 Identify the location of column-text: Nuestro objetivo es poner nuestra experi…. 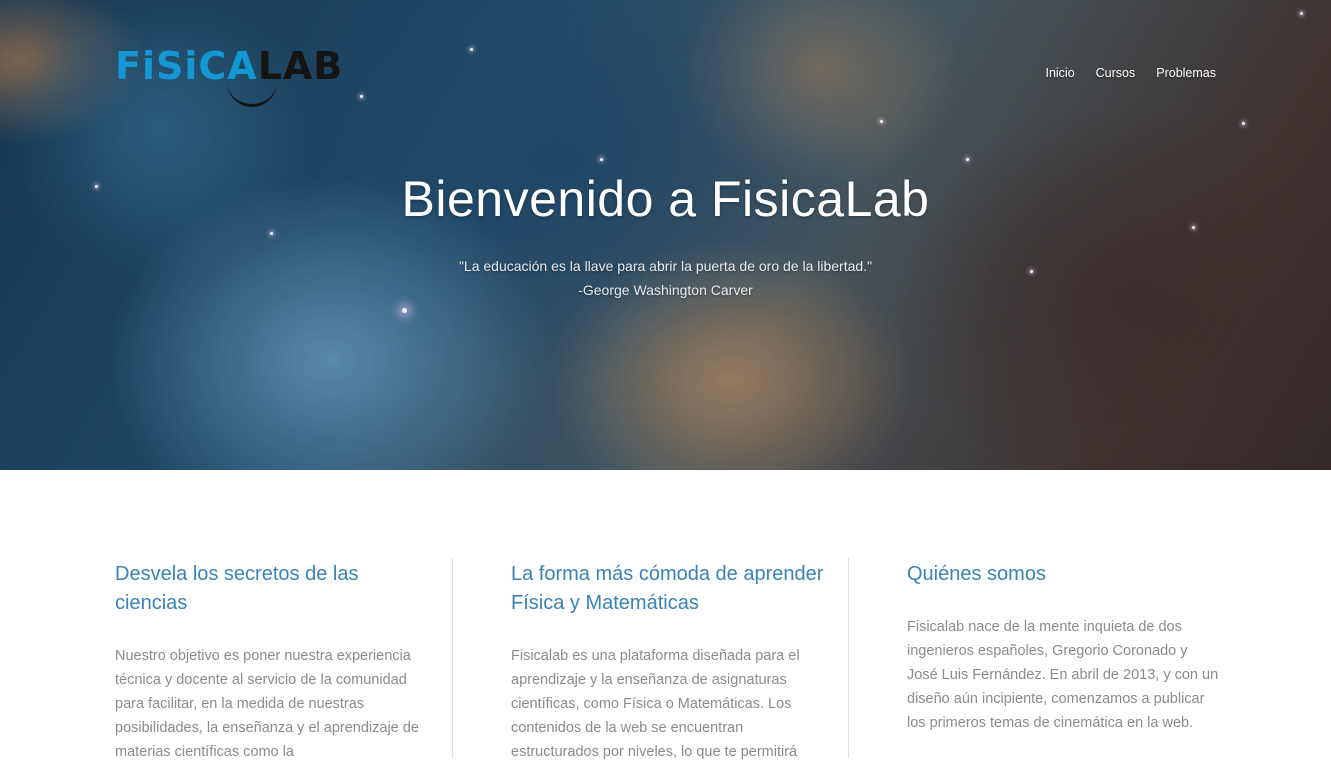
(267, 704).